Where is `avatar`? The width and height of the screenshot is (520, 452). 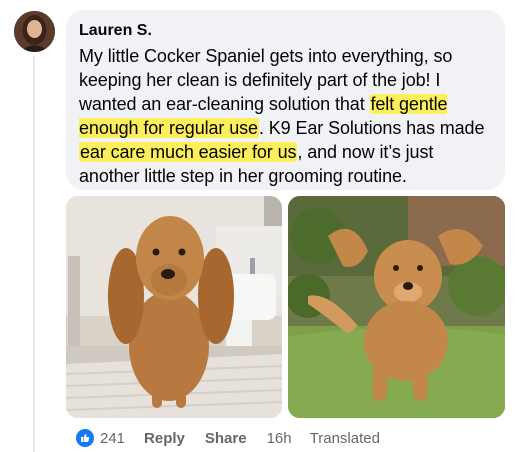
avatar is located at coordinates (34, 31).